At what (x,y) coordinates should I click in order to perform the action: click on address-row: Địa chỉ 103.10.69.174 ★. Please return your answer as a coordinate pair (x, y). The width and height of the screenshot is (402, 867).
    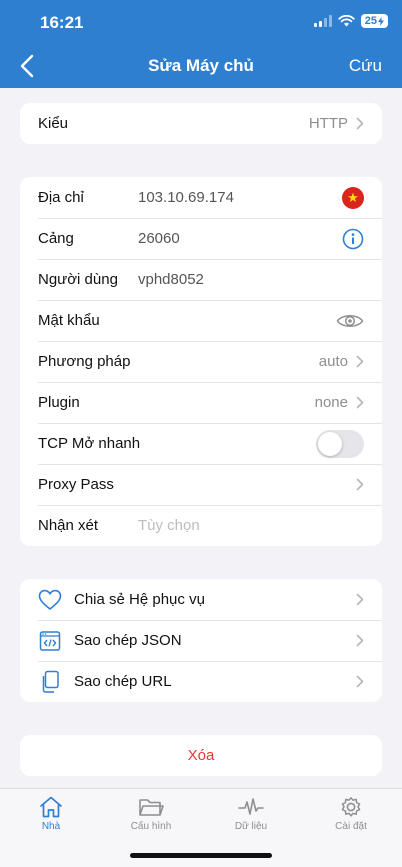
    Looking at the image, I should click on (201, 197).